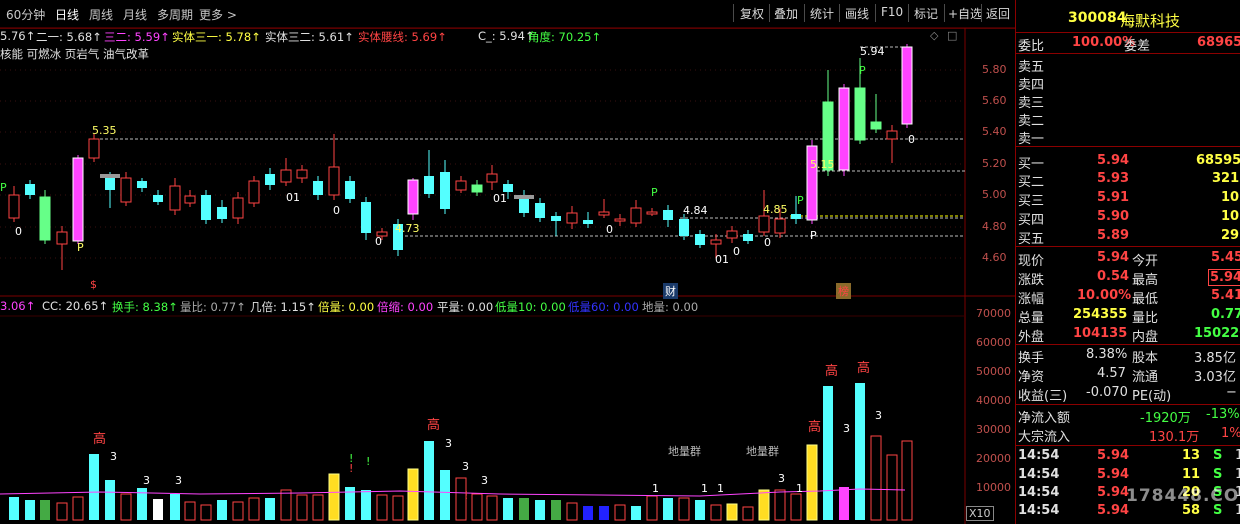 This screenshot has height=524, width=1240. Describe the element at coordinates (1128, 83) in the screenshot. I see `sell-4-row: 卖四` at that location.